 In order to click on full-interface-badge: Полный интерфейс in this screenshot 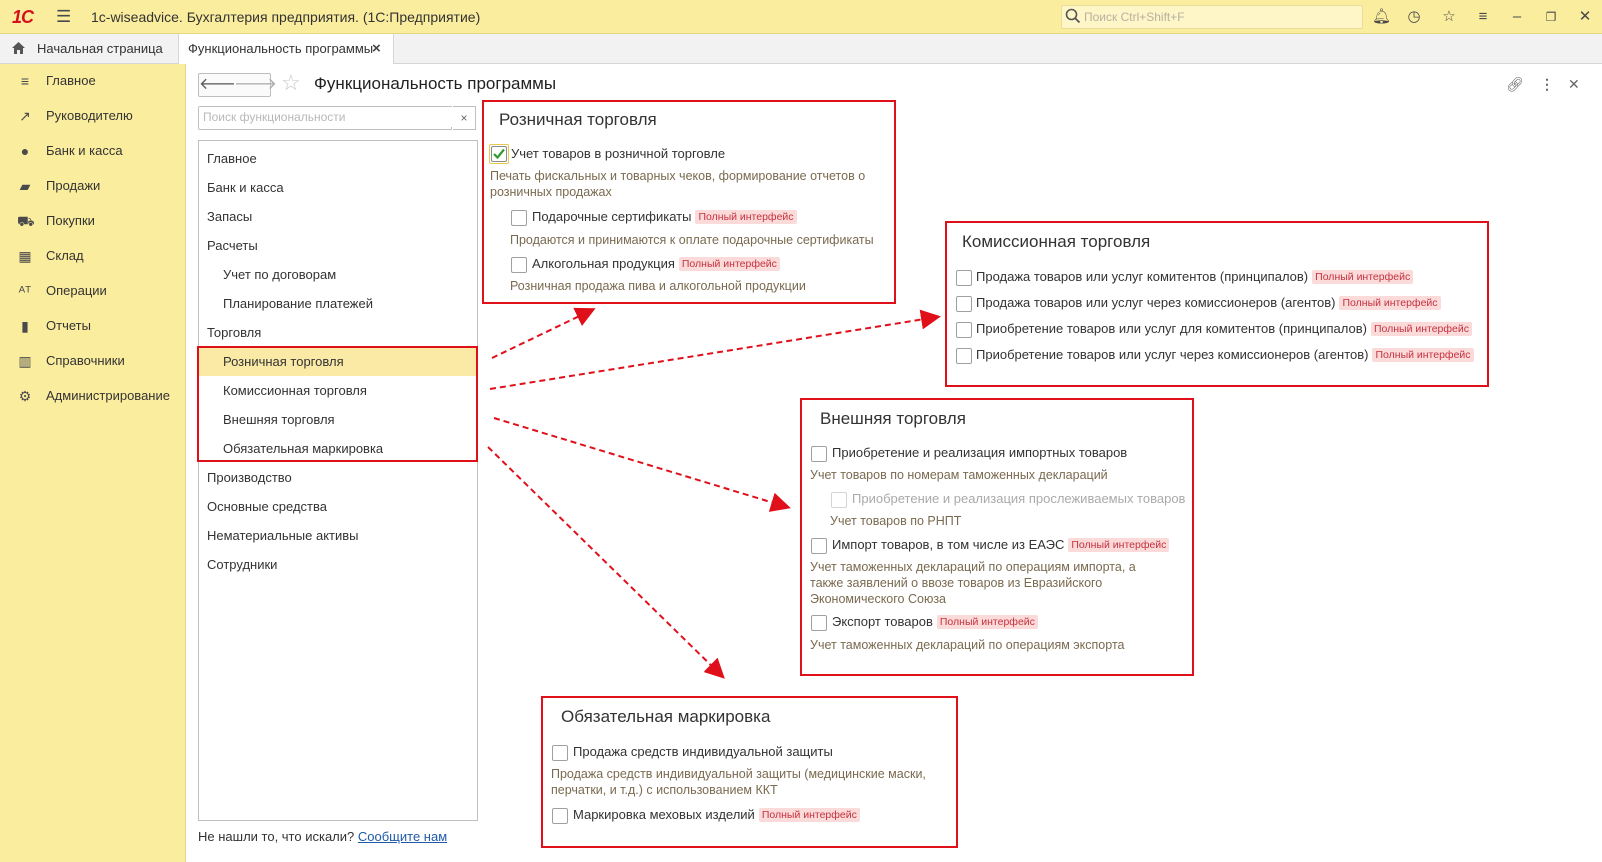, I will do `click(809, 815)`.